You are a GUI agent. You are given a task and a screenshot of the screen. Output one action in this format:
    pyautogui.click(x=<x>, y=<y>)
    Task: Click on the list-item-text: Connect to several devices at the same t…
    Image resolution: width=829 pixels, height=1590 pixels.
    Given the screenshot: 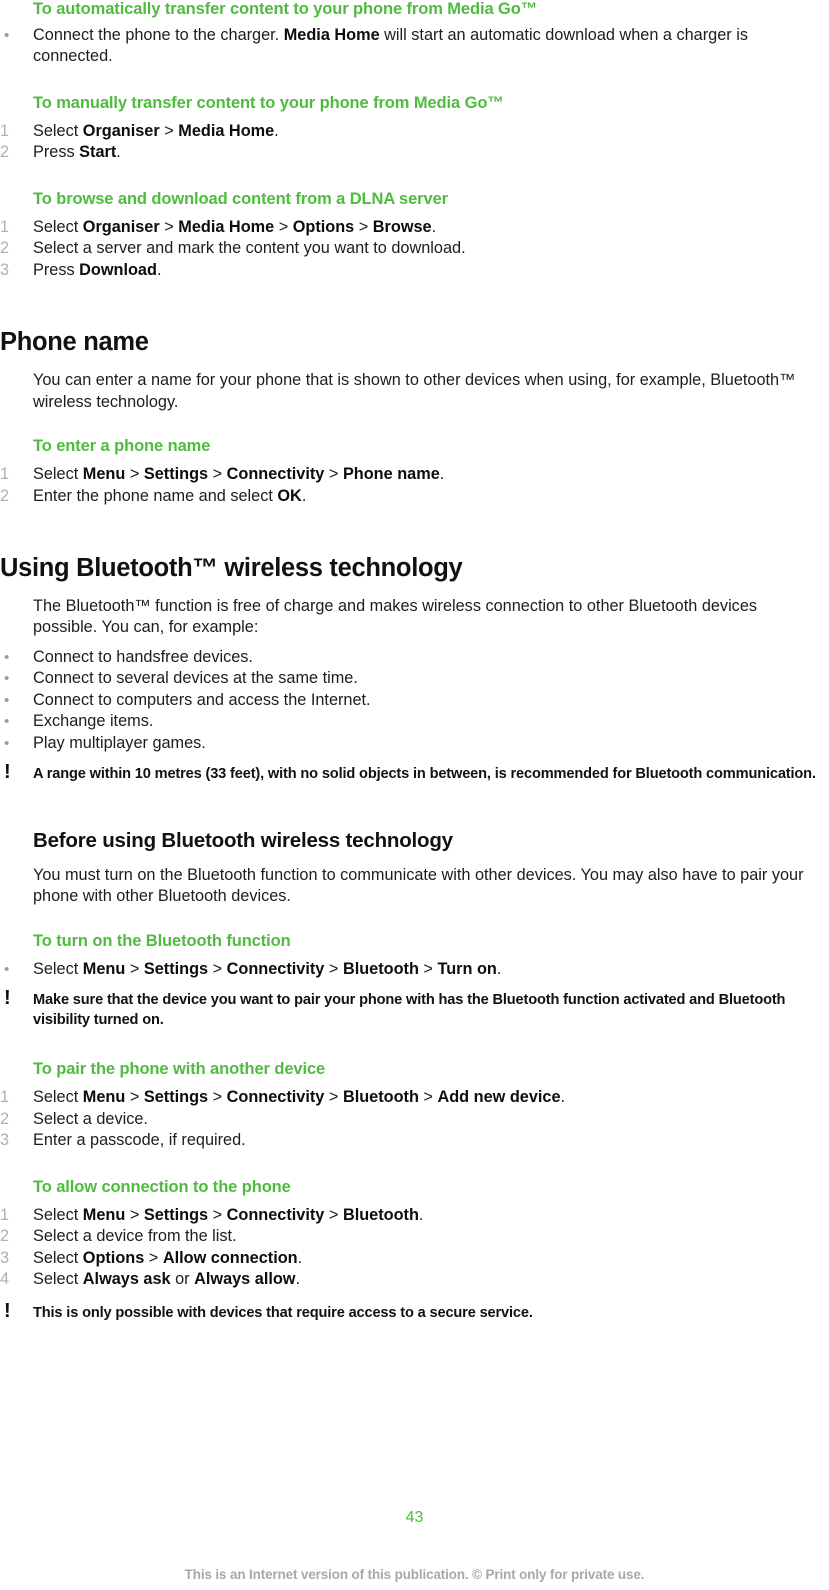 What is the action you would take?
    pyautogui.click(x=195, y=678)
    